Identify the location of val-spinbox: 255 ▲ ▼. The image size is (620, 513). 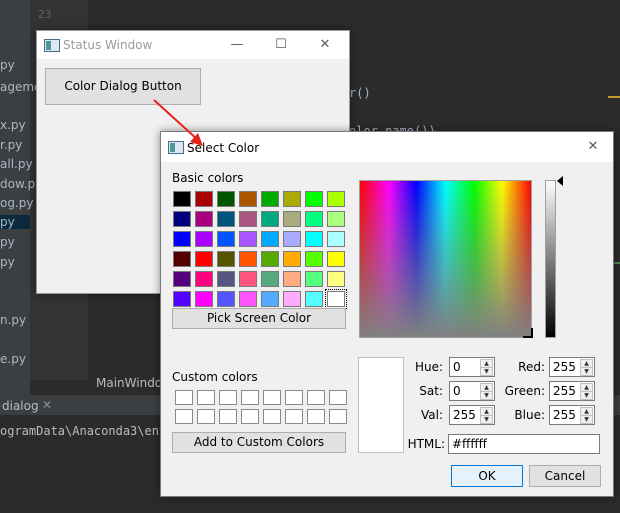
(472, 415).